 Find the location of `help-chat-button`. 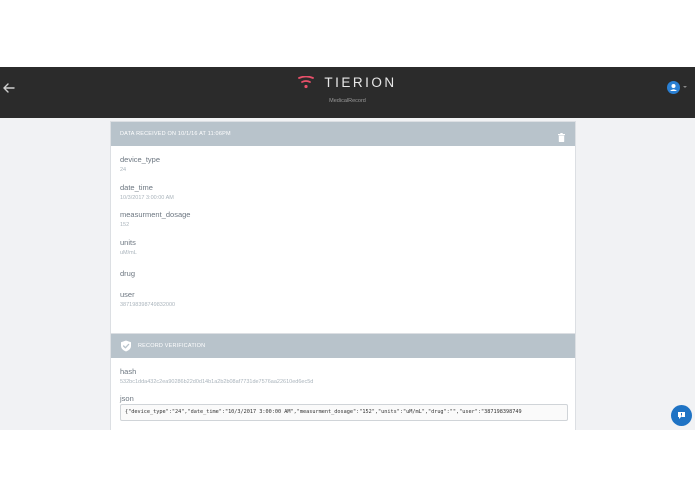

help-chat-button is located at coordinates (681, 415).